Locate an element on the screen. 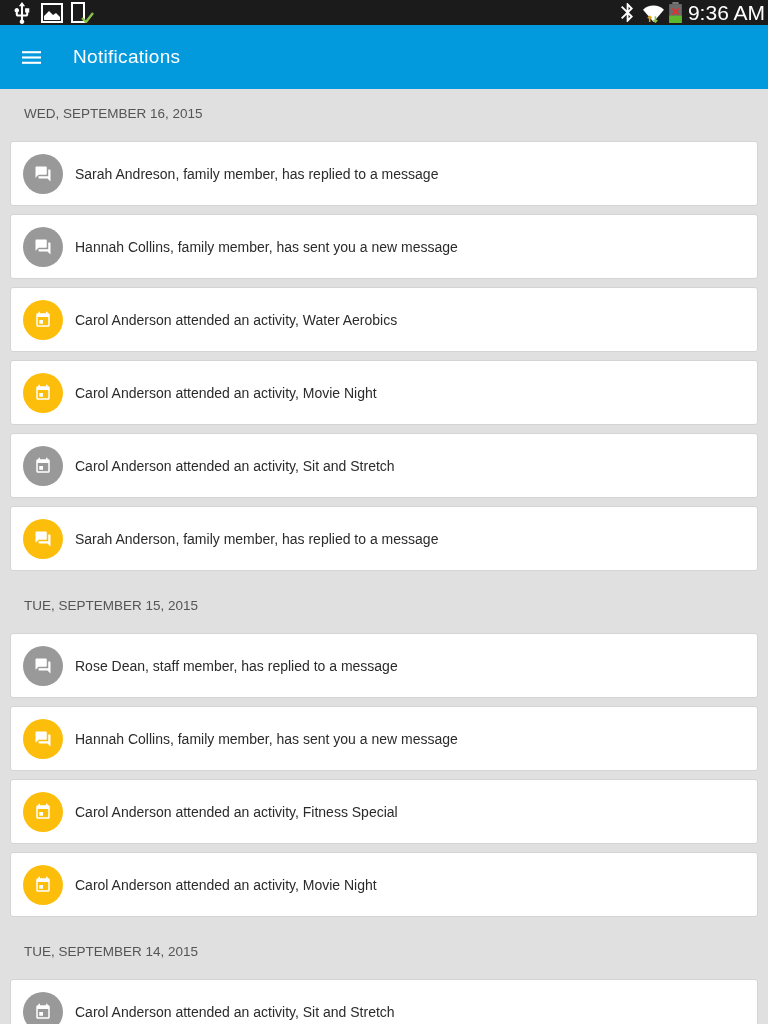 The width and height of the screenshot is (768, 1024). image-icon is located at coordinates (52, 12).